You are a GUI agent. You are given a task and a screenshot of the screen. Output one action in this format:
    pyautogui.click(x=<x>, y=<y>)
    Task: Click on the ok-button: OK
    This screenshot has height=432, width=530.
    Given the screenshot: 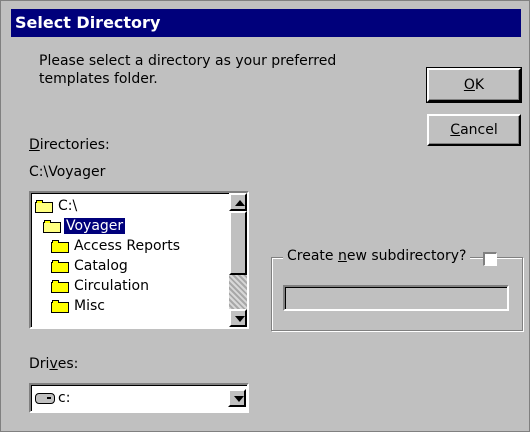 What is the action you would take?
    pyautogui.click(x=474, y=85)
    